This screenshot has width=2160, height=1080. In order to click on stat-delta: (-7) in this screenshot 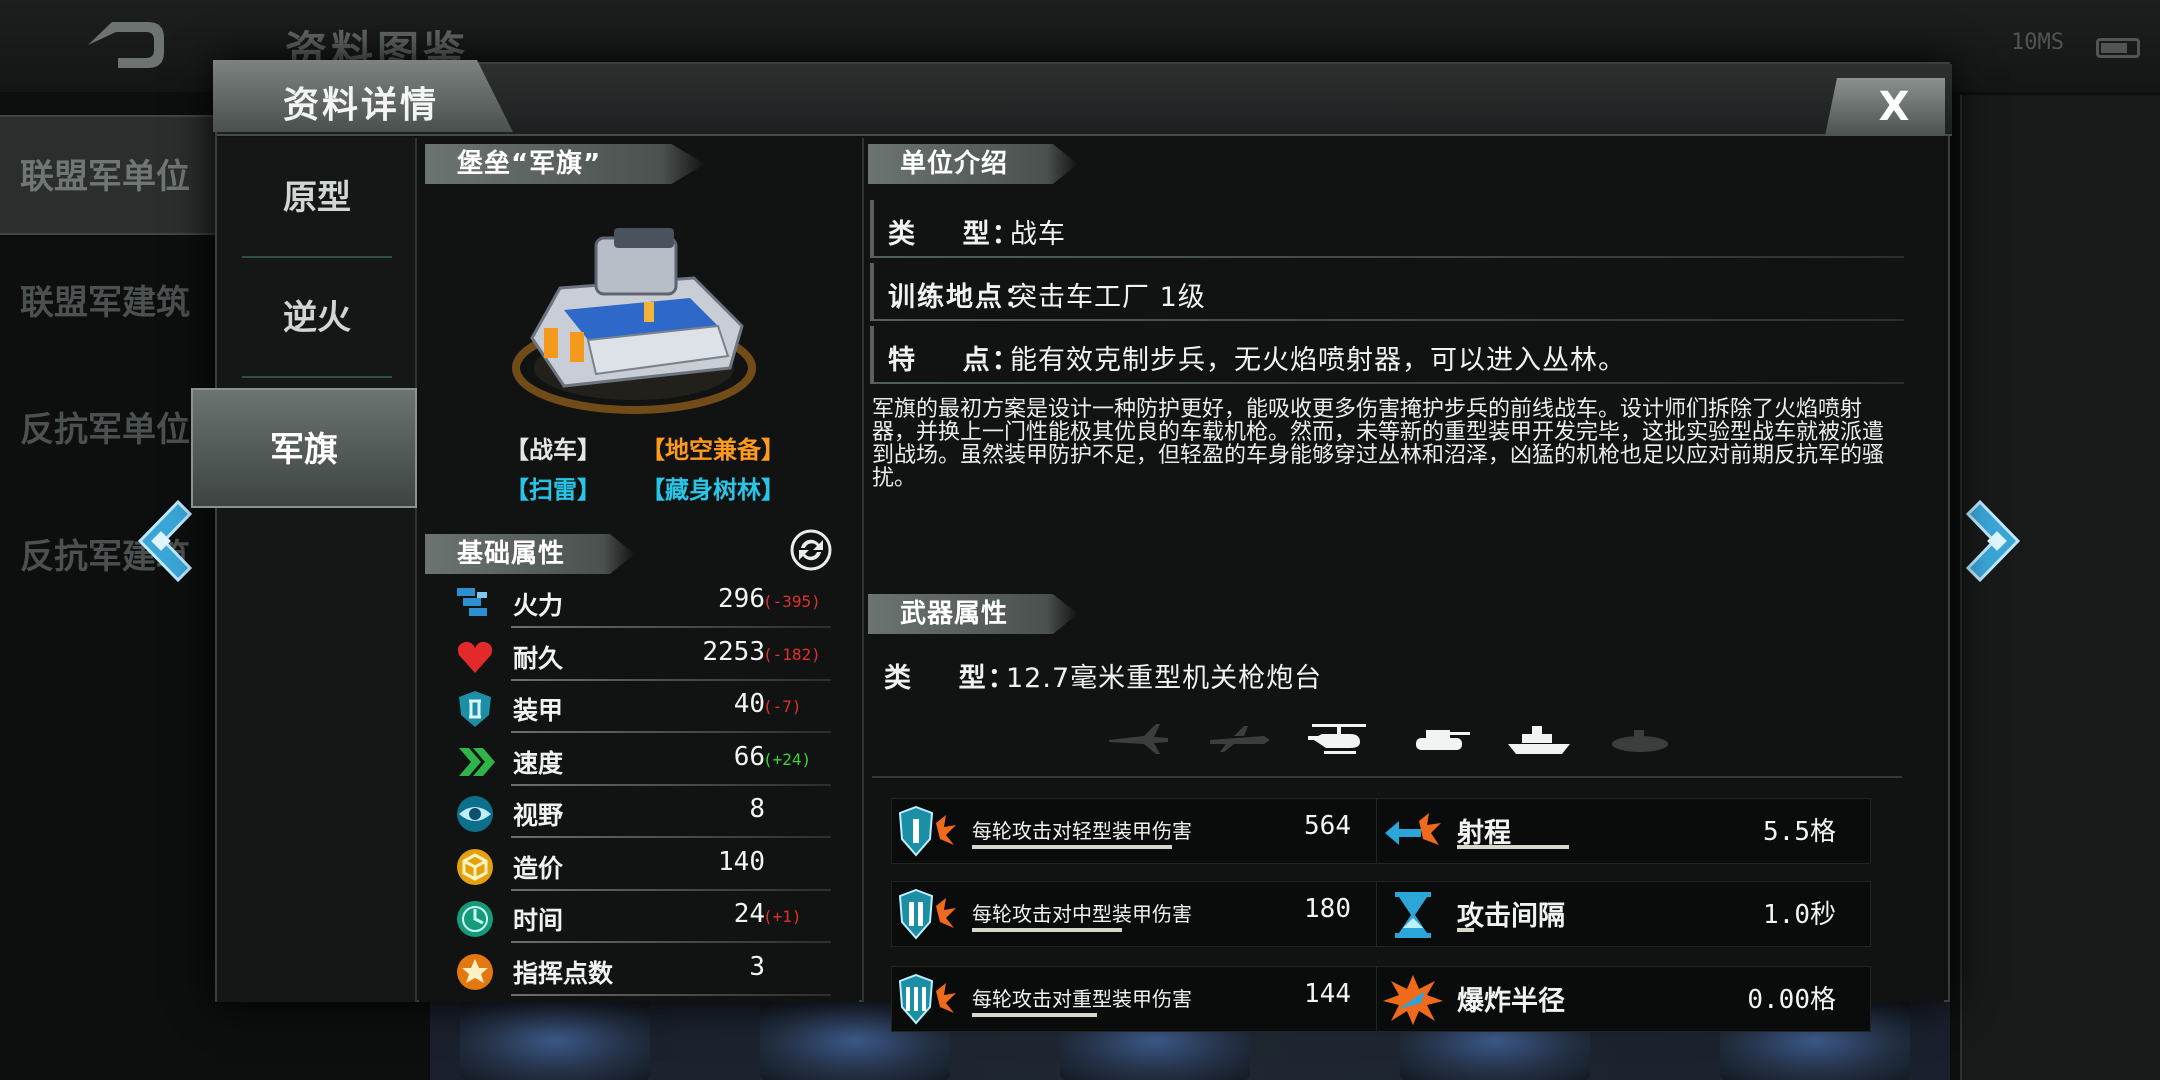, I will do `click(782, 706)`.